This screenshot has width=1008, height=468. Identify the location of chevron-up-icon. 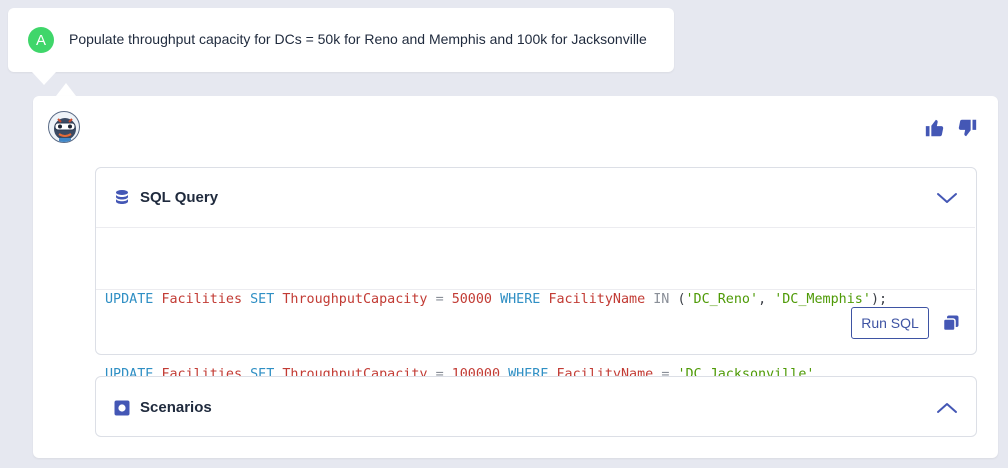
(947, 408).